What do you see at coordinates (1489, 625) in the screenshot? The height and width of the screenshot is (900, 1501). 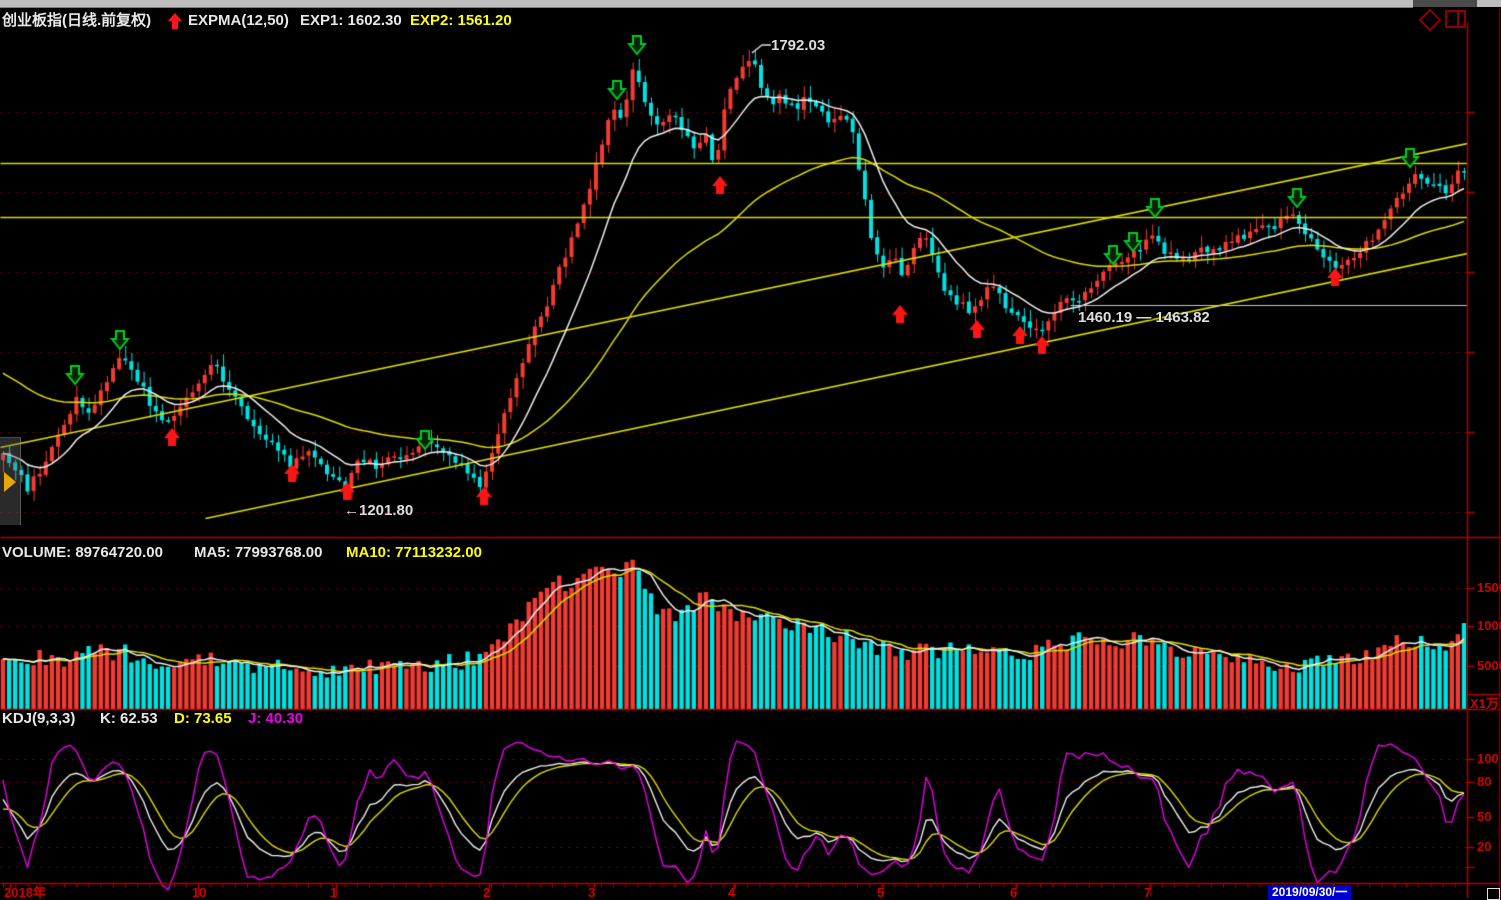 I see `volume-scale-label: 10000` at bounding box center [1489, 625].